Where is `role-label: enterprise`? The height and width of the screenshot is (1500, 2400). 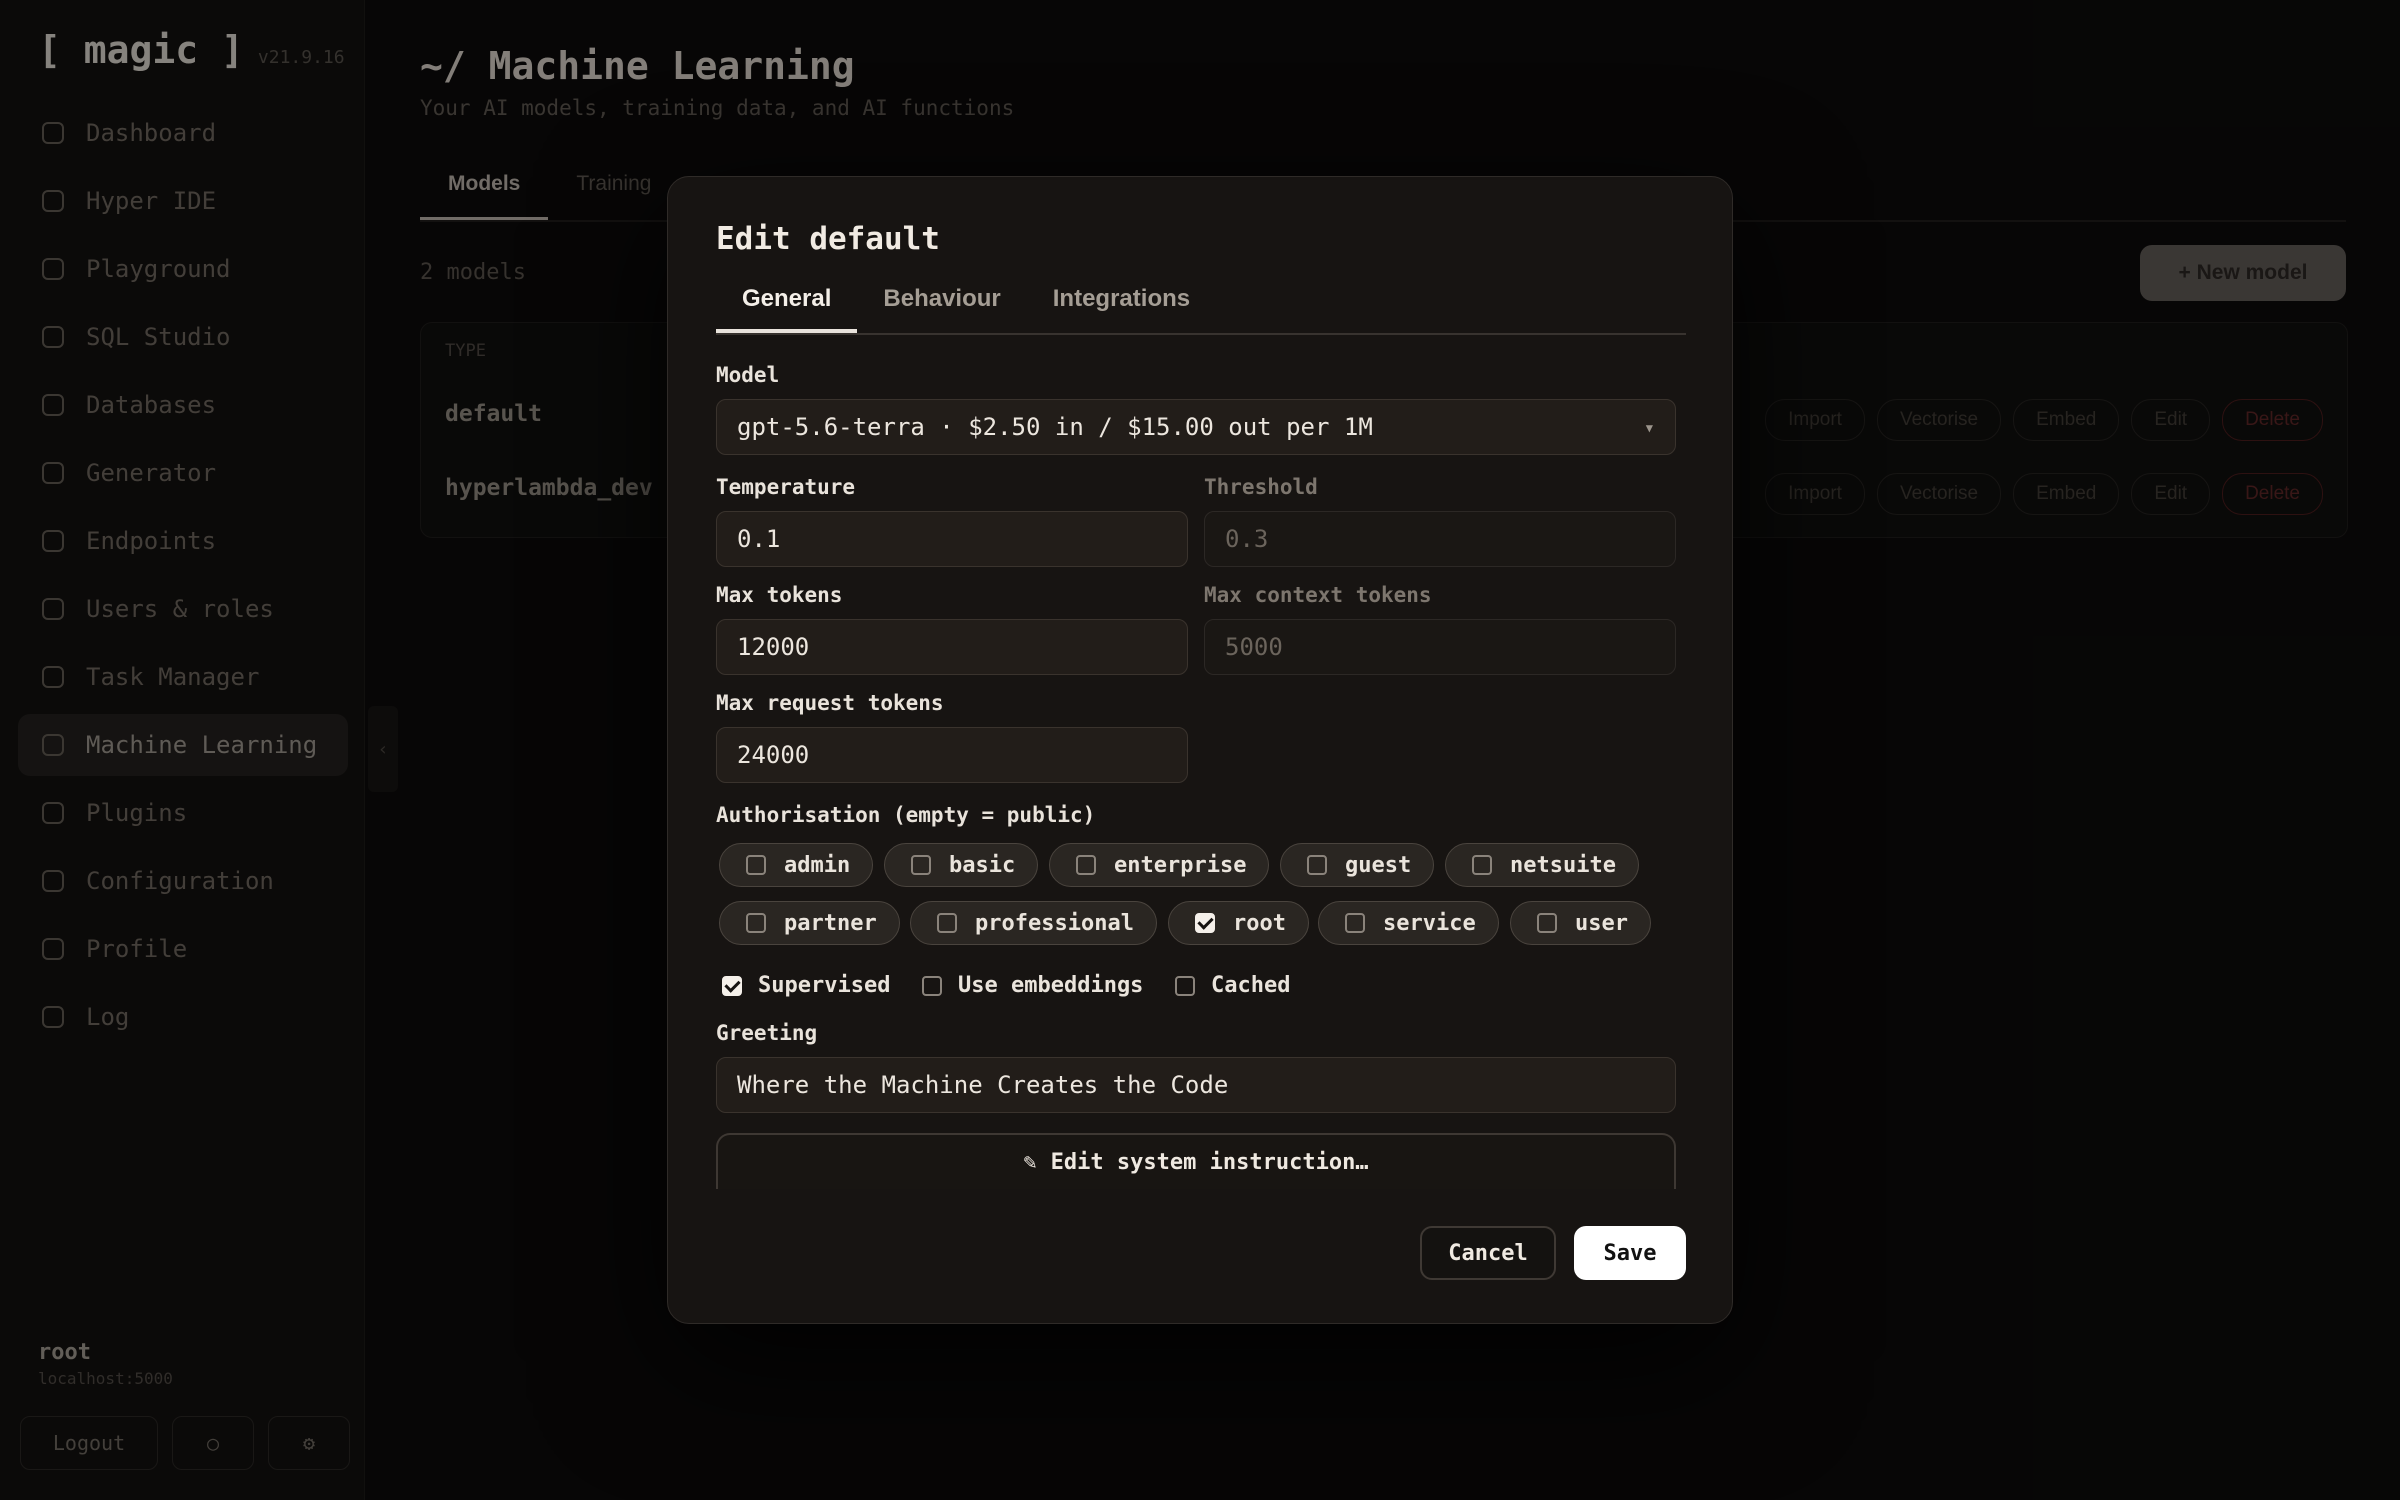 role-label: enterprise is located at coordinates (1180, 865).